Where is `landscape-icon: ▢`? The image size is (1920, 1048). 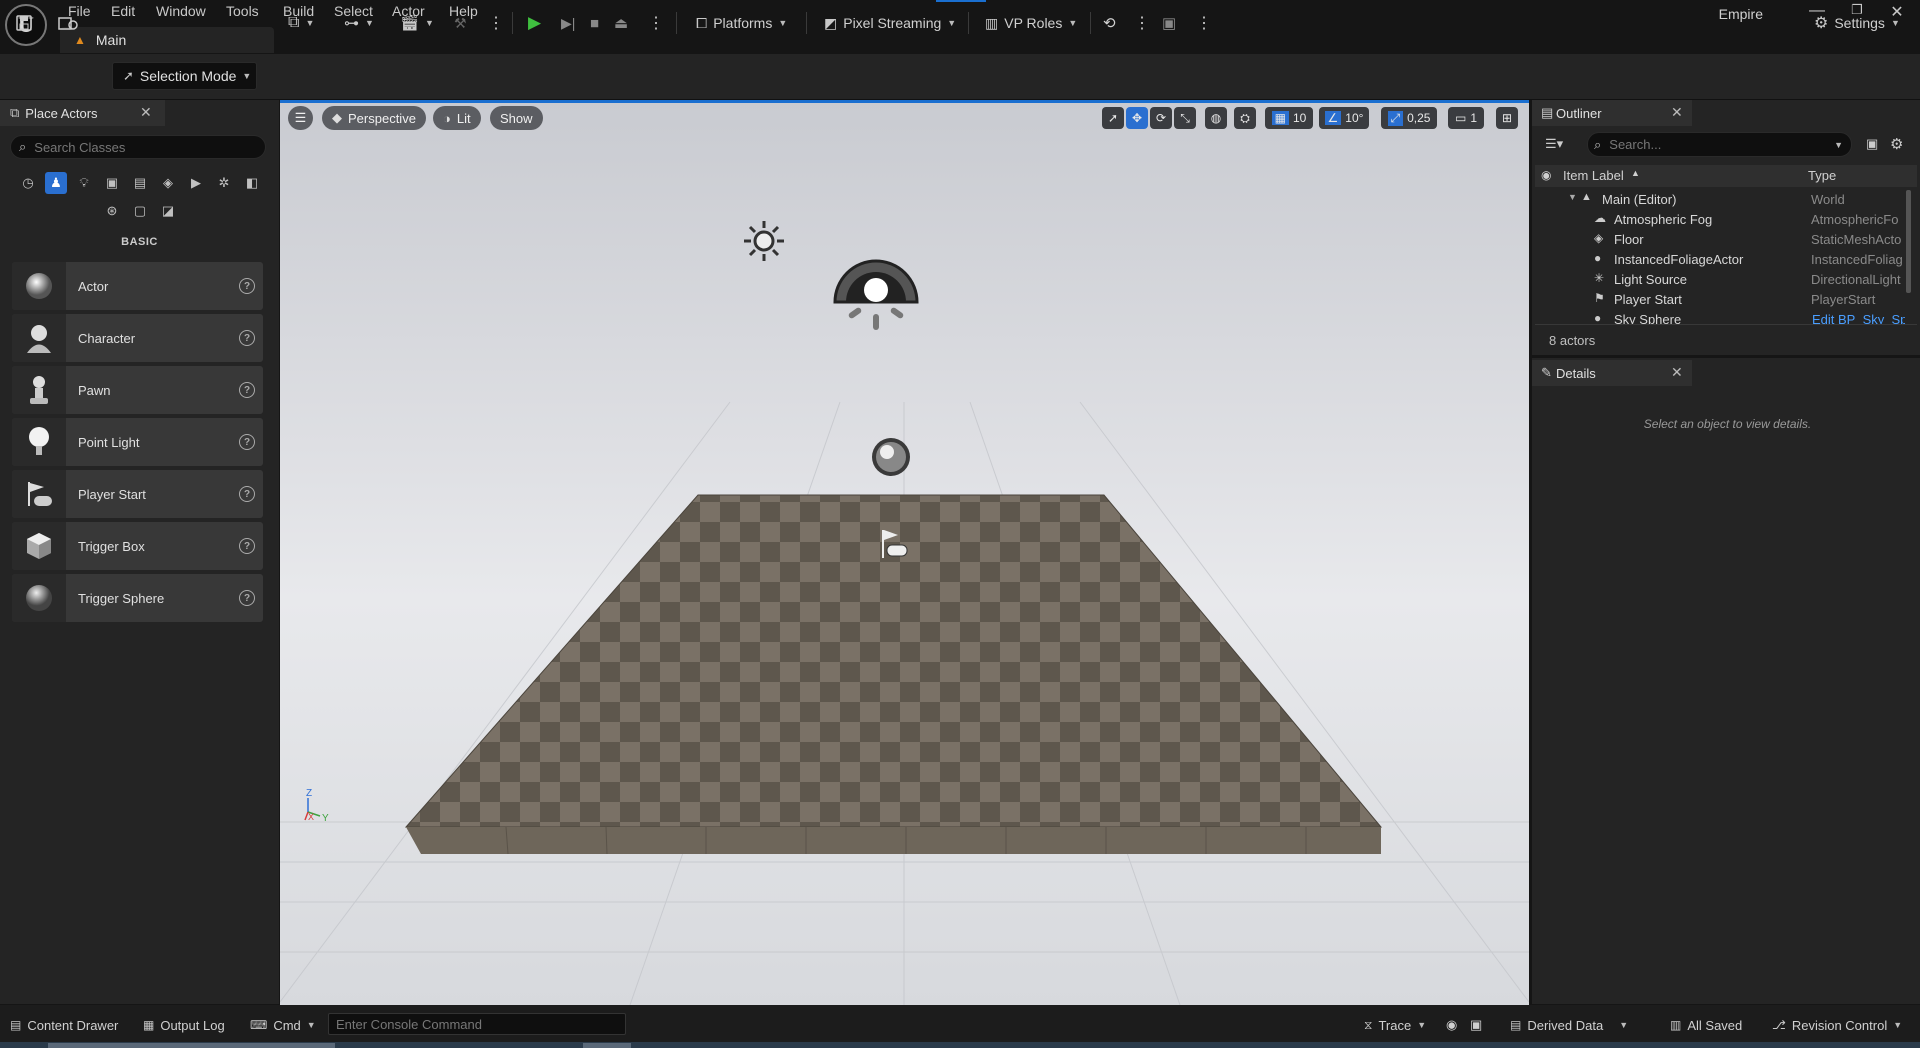
landscape-icon: ▢ is located at coordinates (140, 211).